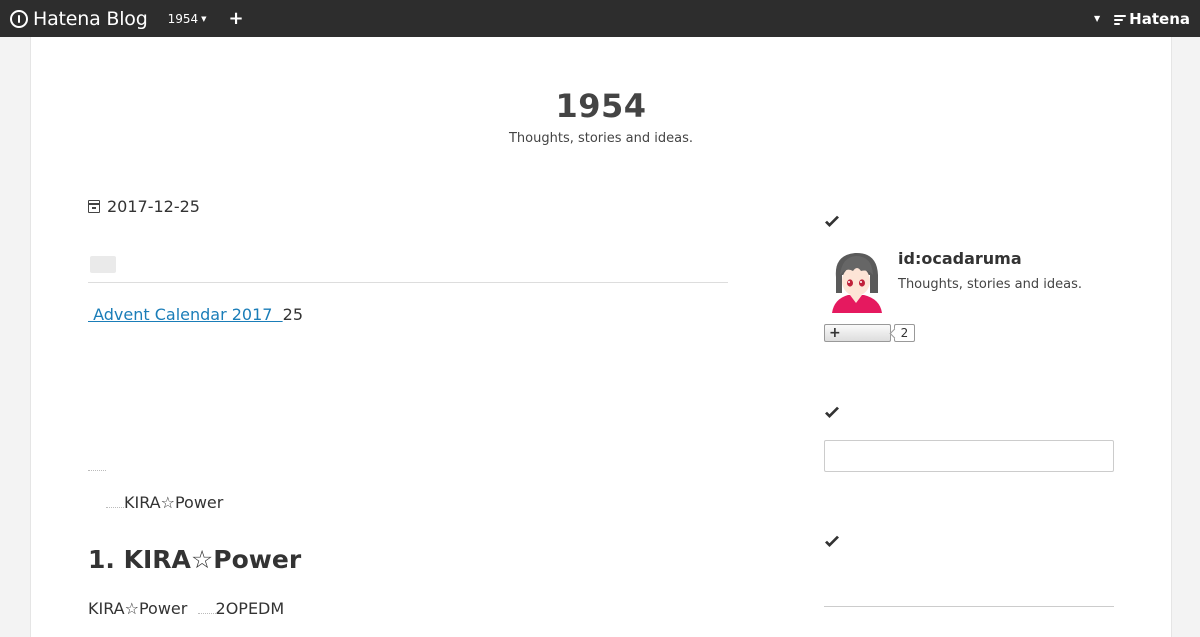 This screenshot has width=1200, height=637. I want to click on profile-id: id:ocadaruma, so click(960, 258).